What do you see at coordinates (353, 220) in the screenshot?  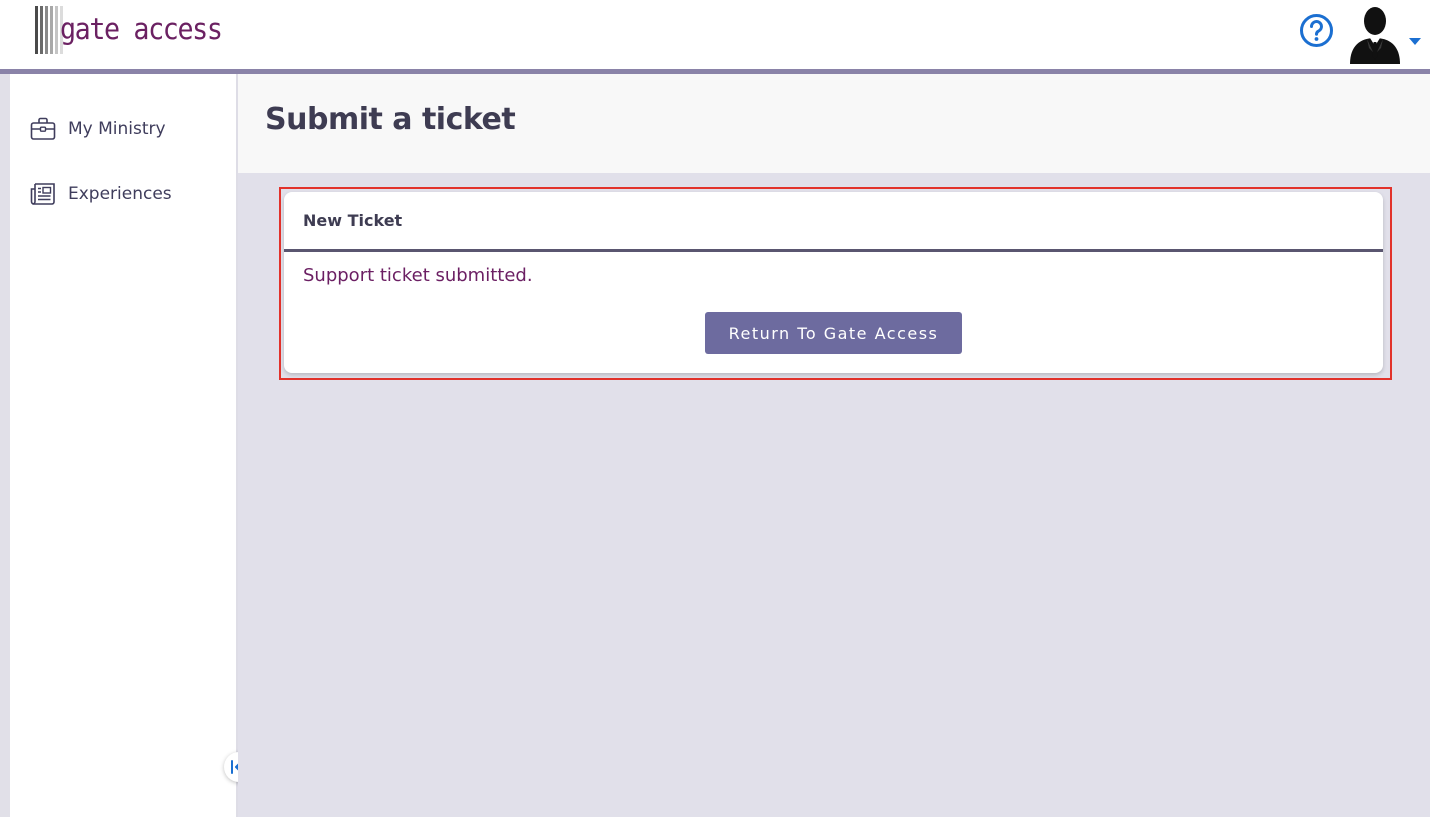 I see `card-title: New Ticket` at bounding box center [353, 220].